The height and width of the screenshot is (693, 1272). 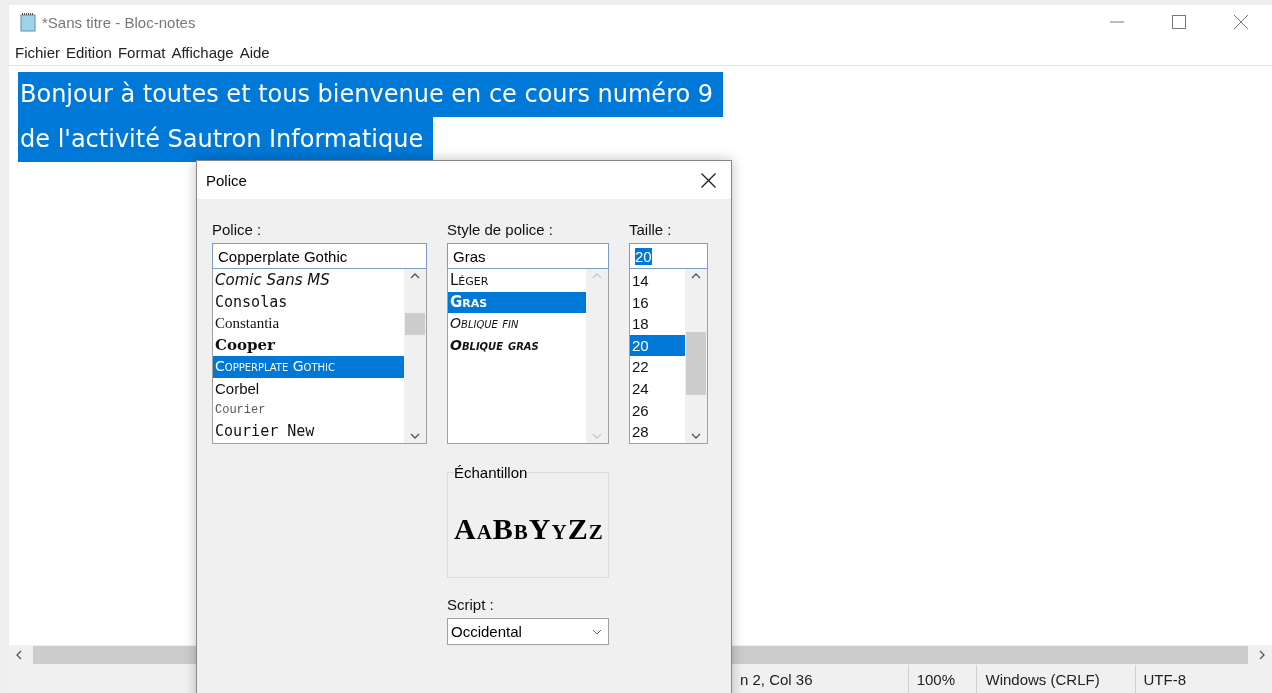 What do you see at coordinates (308, 345) in the screenshot?
I see `list-item: Cooper` at bounding box center [308, 345].